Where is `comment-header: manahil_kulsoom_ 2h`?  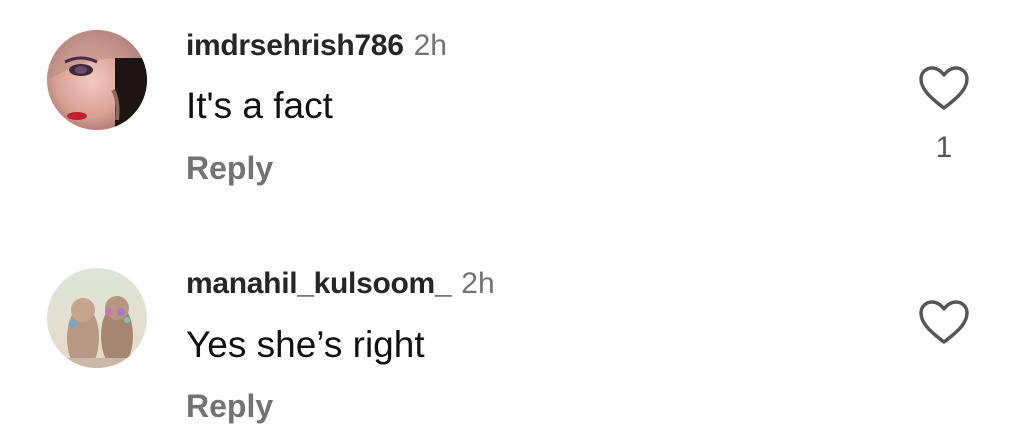
comment-header: manahil_kulsoom_ 2h is located at coordinates (340, 284).